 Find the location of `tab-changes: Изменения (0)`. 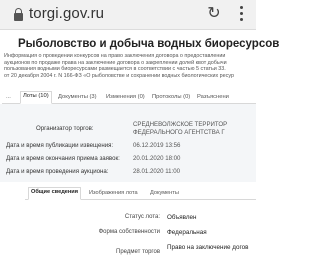

tab-changes: Изменения (0) is located at coordinates (125, 98).